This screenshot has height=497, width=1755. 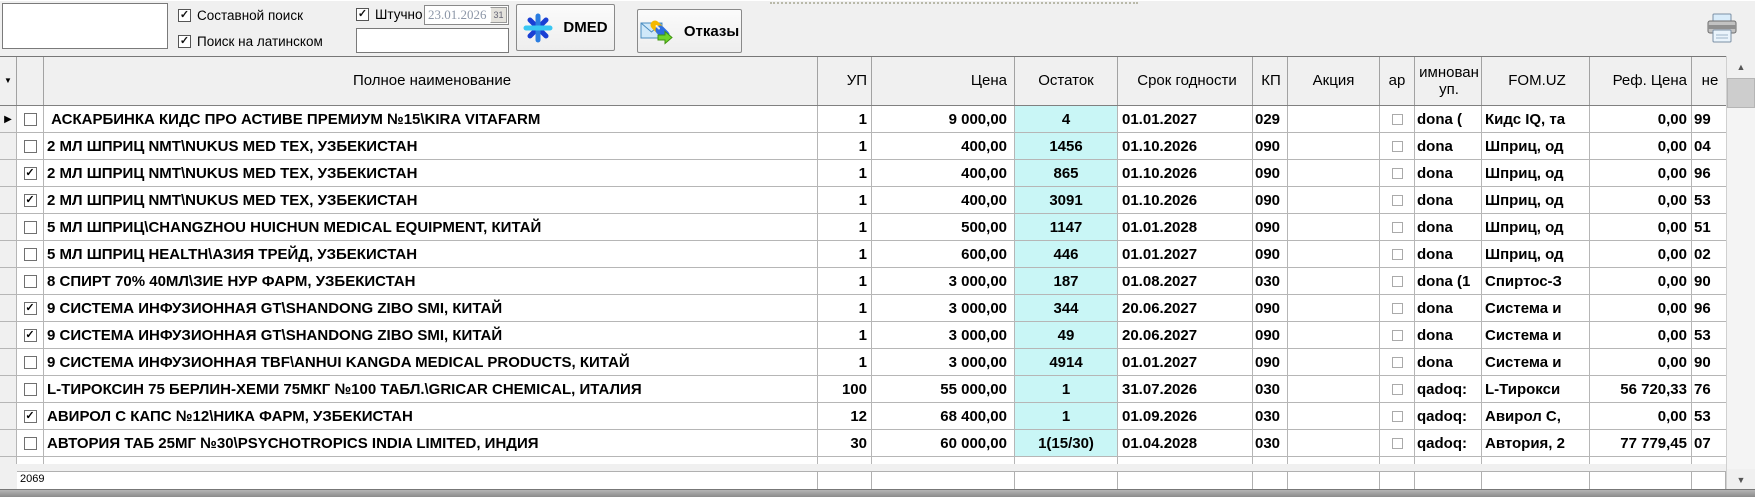 I want to click on latin-search-checkbox: ✓ Поиск на латинском, so click(x=250, y=41).